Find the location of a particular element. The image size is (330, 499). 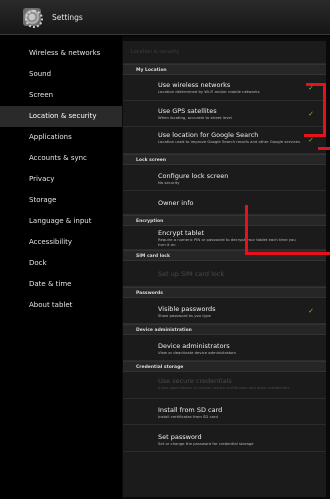

sidebar-item-location-security: Location & security is located at coordinates (61, 116).